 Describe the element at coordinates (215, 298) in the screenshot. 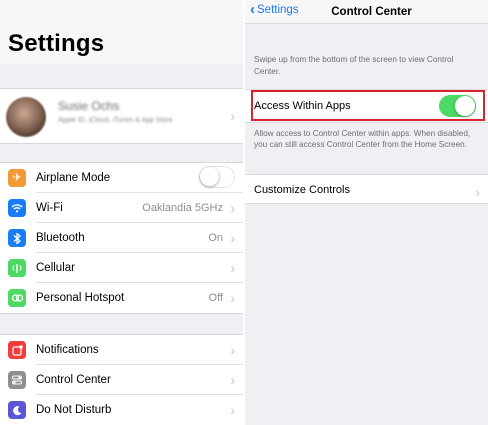

I see `hotspot-status-value: Off` at that location.